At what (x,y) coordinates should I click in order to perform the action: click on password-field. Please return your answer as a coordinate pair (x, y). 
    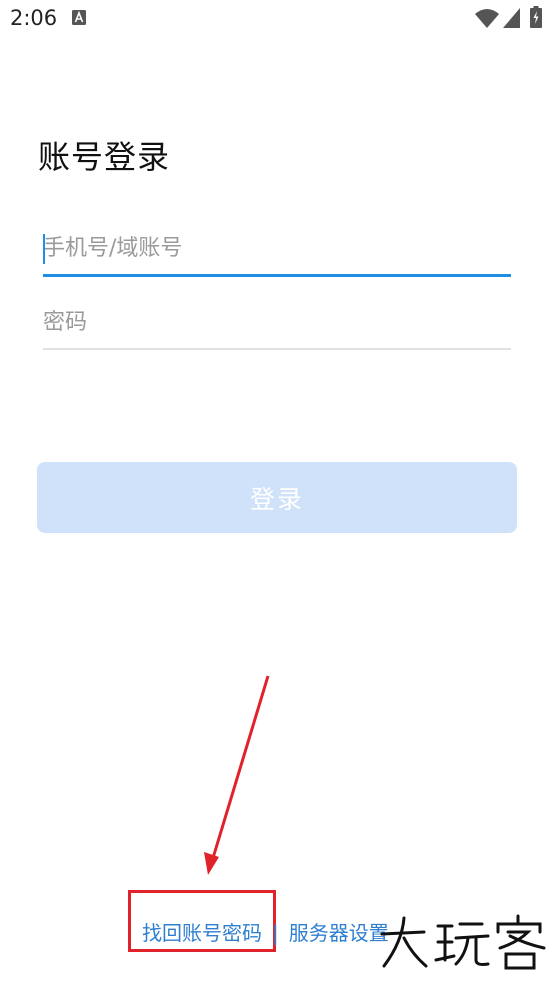
    Looking at the image, I should click on (277, 323).